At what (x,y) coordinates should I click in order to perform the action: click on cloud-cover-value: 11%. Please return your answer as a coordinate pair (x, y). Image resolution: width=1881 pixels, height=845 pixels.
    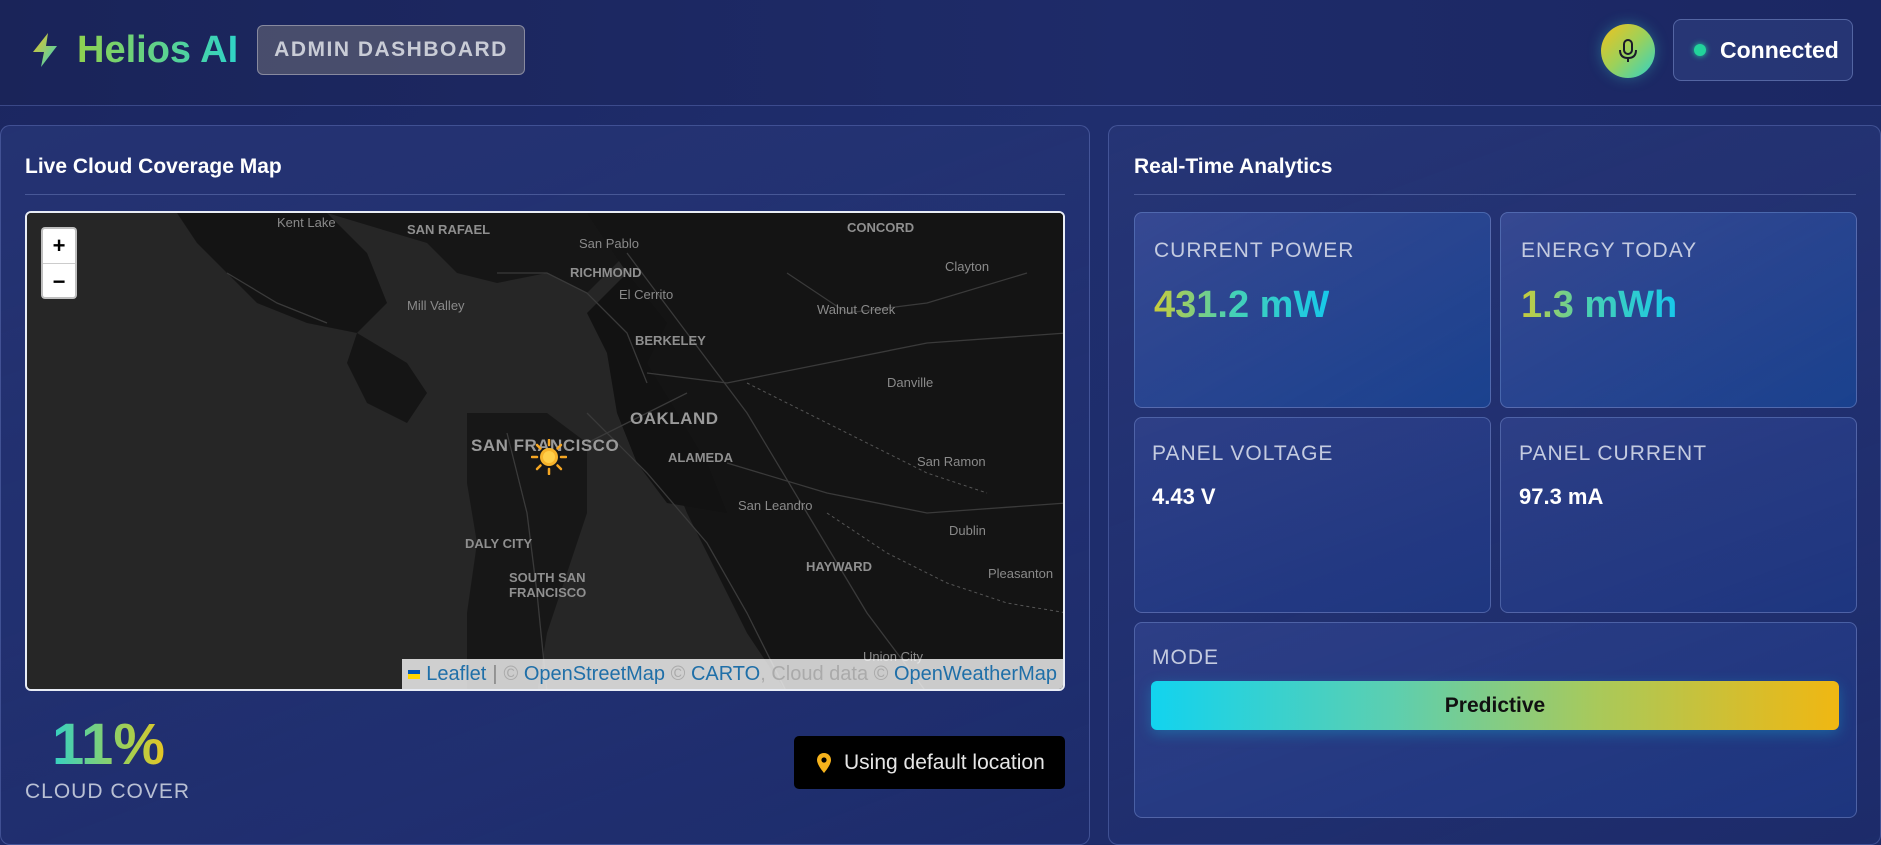
    Looking at the image, I should click on (108, 744).